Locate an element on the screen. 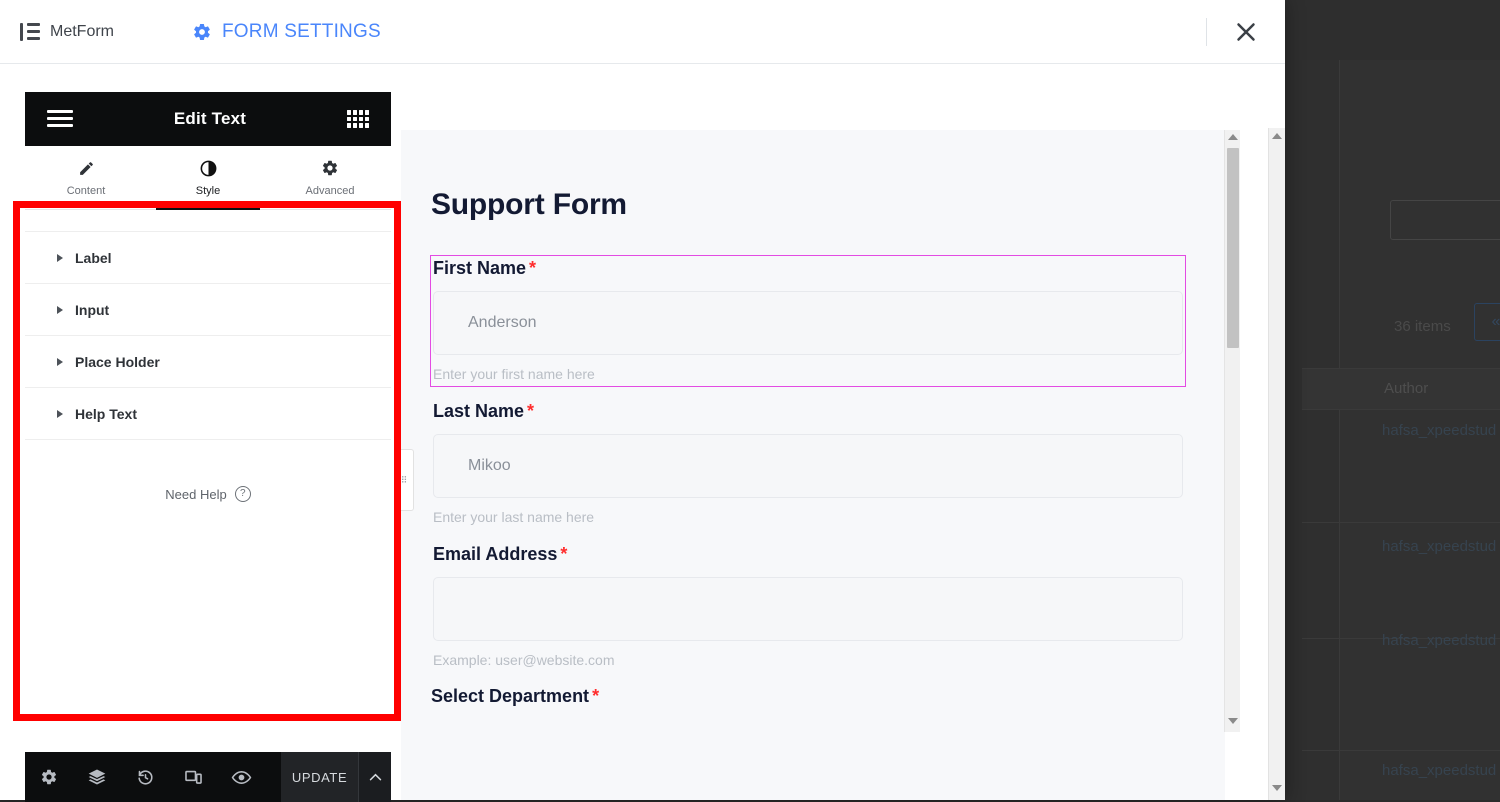  email-address-input is located at coordinates (808, 609).